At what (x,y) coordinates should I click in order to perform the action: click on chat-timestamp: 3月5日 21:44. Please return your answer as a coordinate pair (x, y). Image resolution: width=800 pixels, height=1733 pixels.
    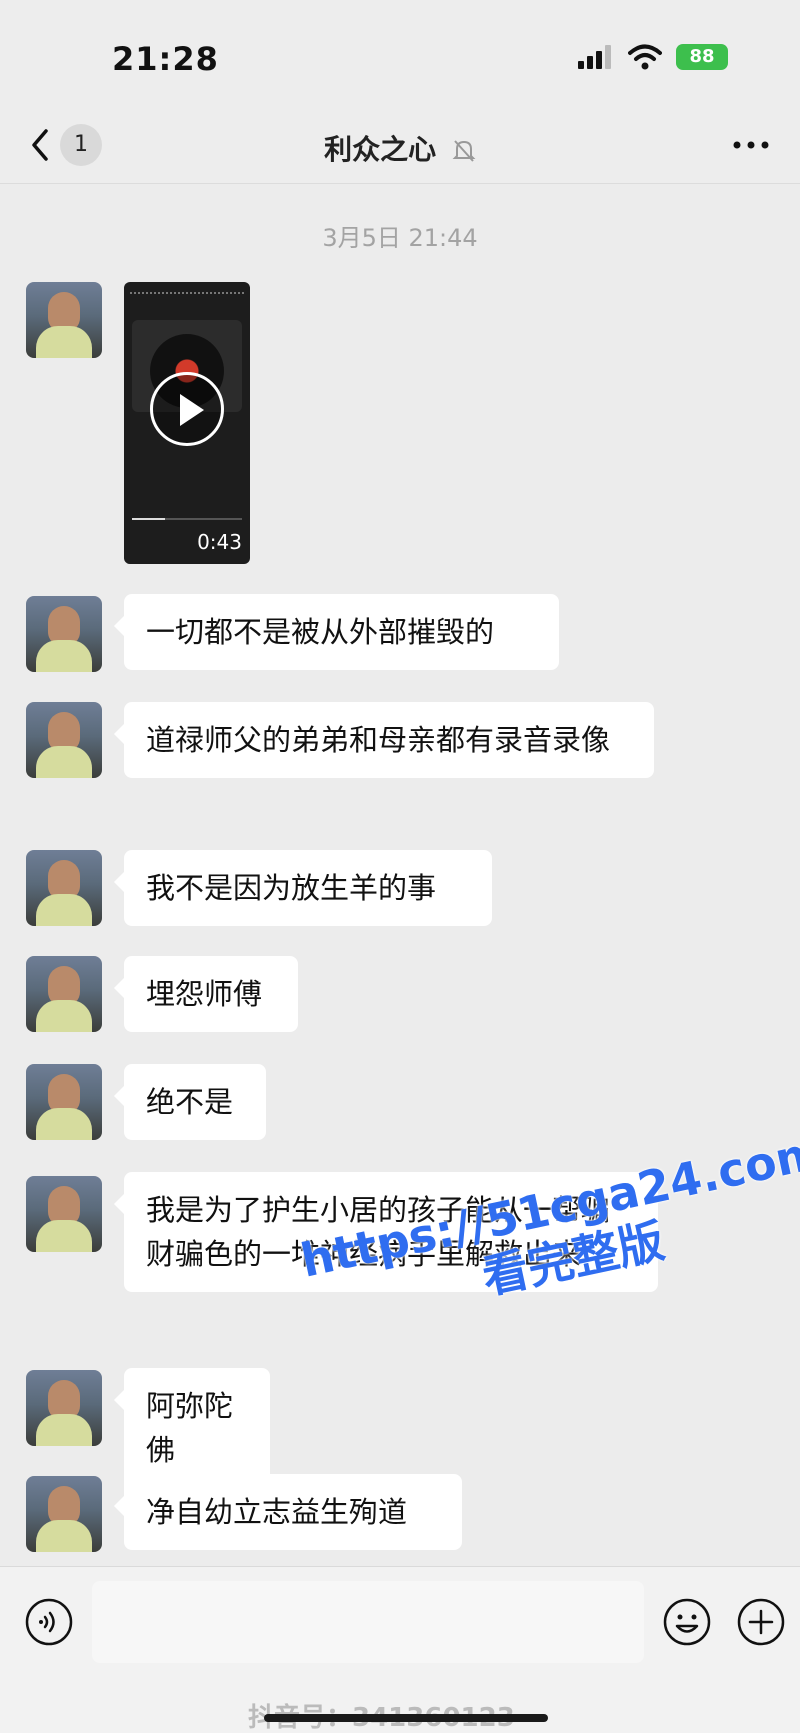
    Looking at the image, I should click on (400, 238).